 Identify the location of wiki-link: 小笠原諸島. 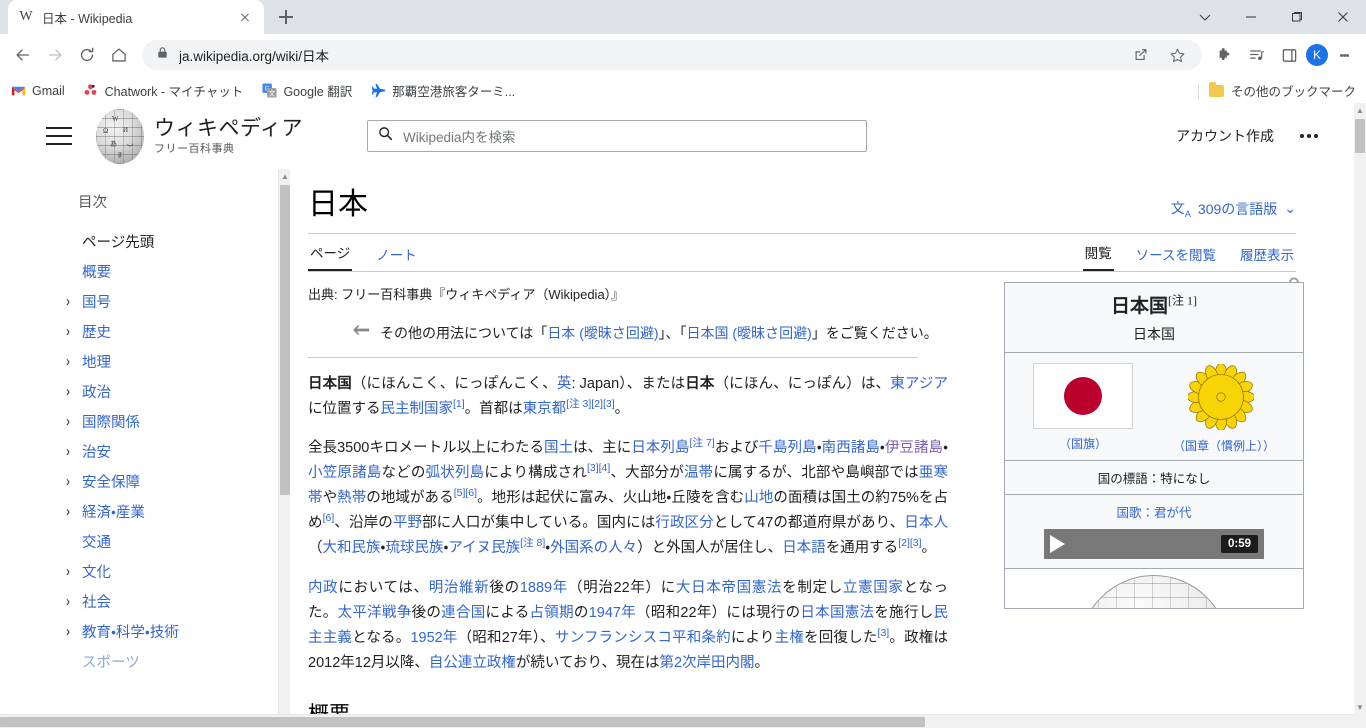
(344, 473).